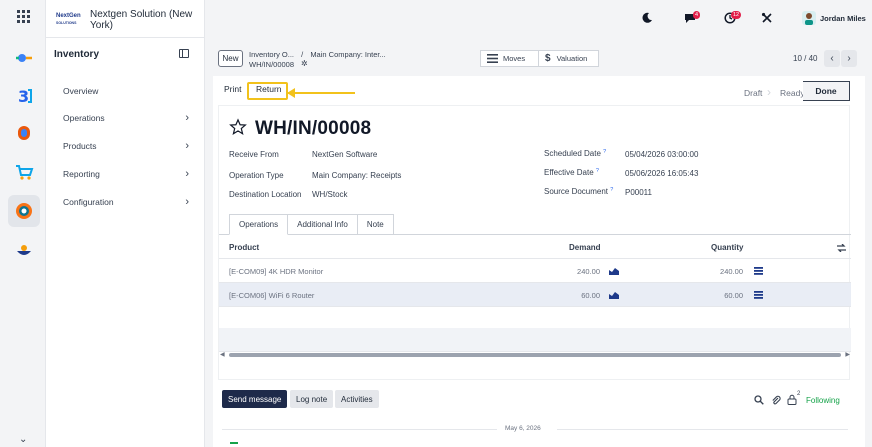 The image size is (872, 447). Describe the element at coordinates (805, 58) in the screenshot. I see `pager-value: 10 / 40` at that location.